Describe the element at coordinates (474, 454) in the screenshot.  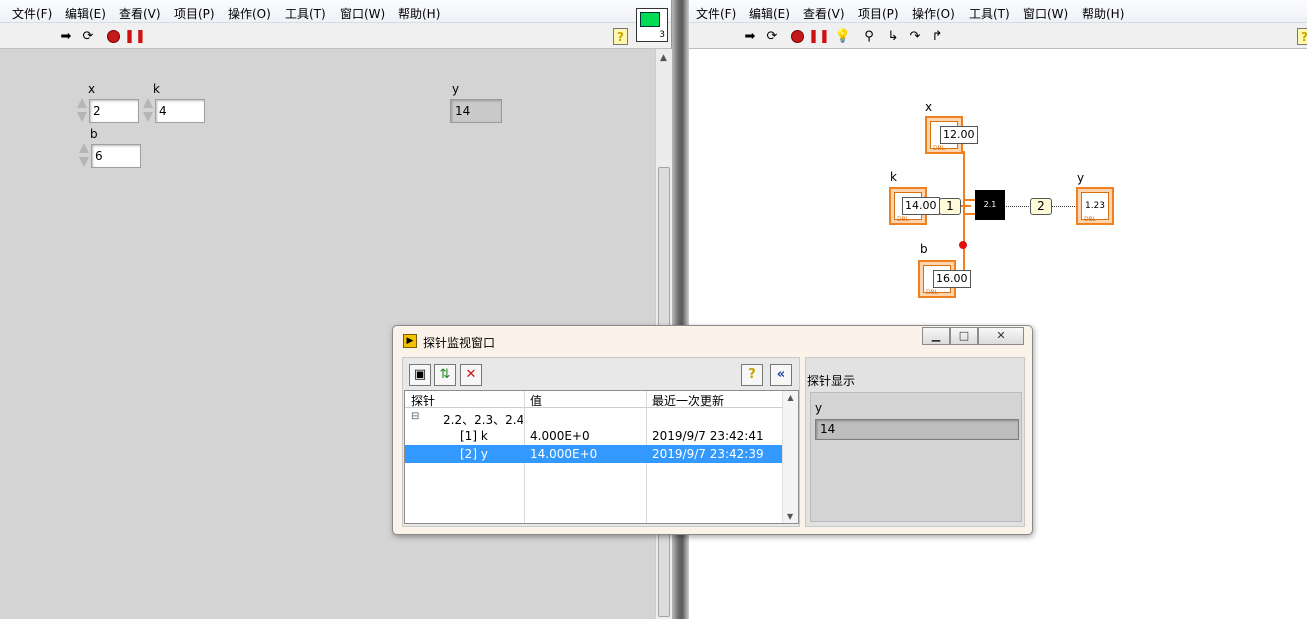
I see `row-probe-name: [2] y` at that location.